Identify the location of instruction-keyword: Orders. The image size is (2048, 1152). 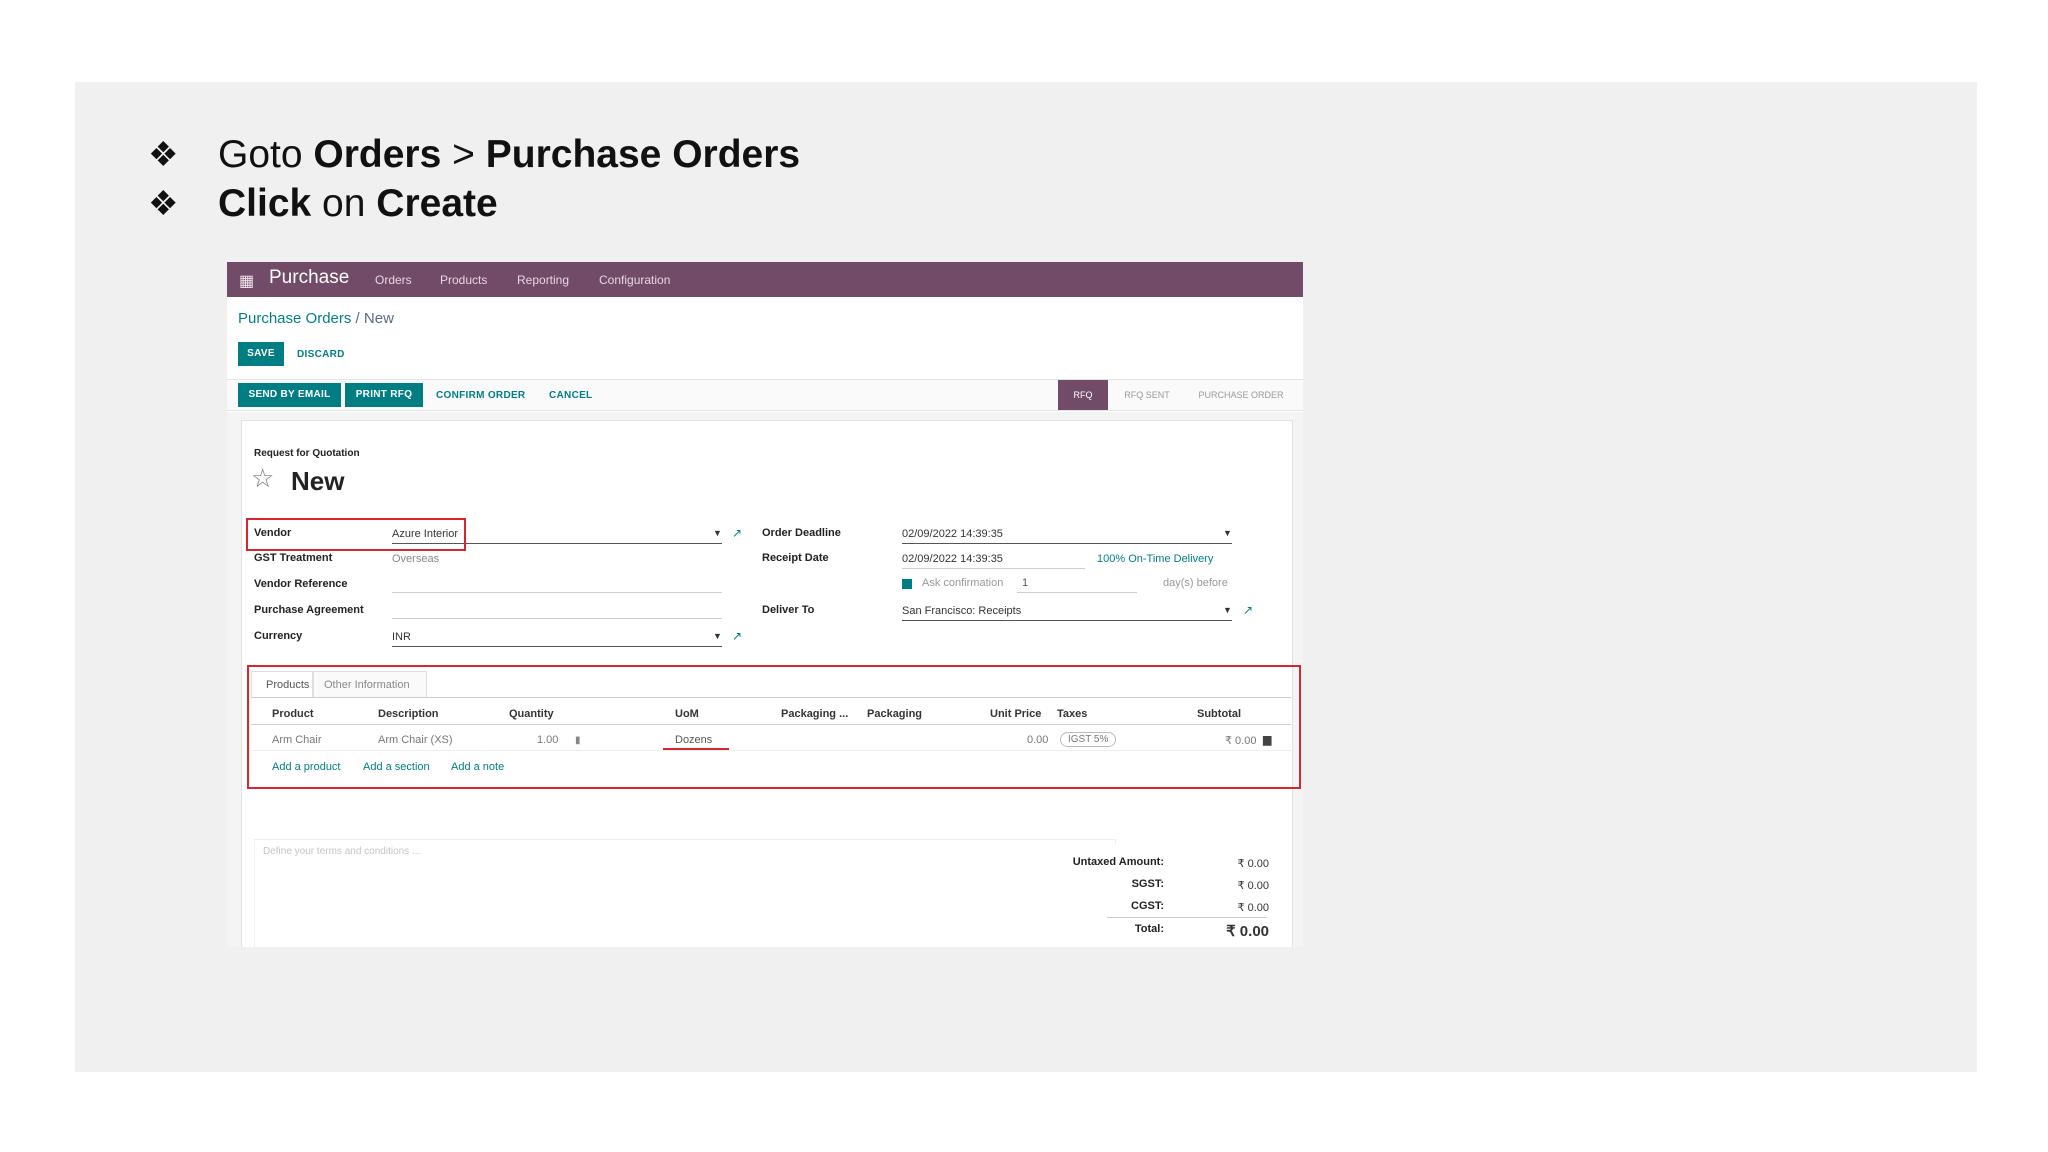
(377, 154).